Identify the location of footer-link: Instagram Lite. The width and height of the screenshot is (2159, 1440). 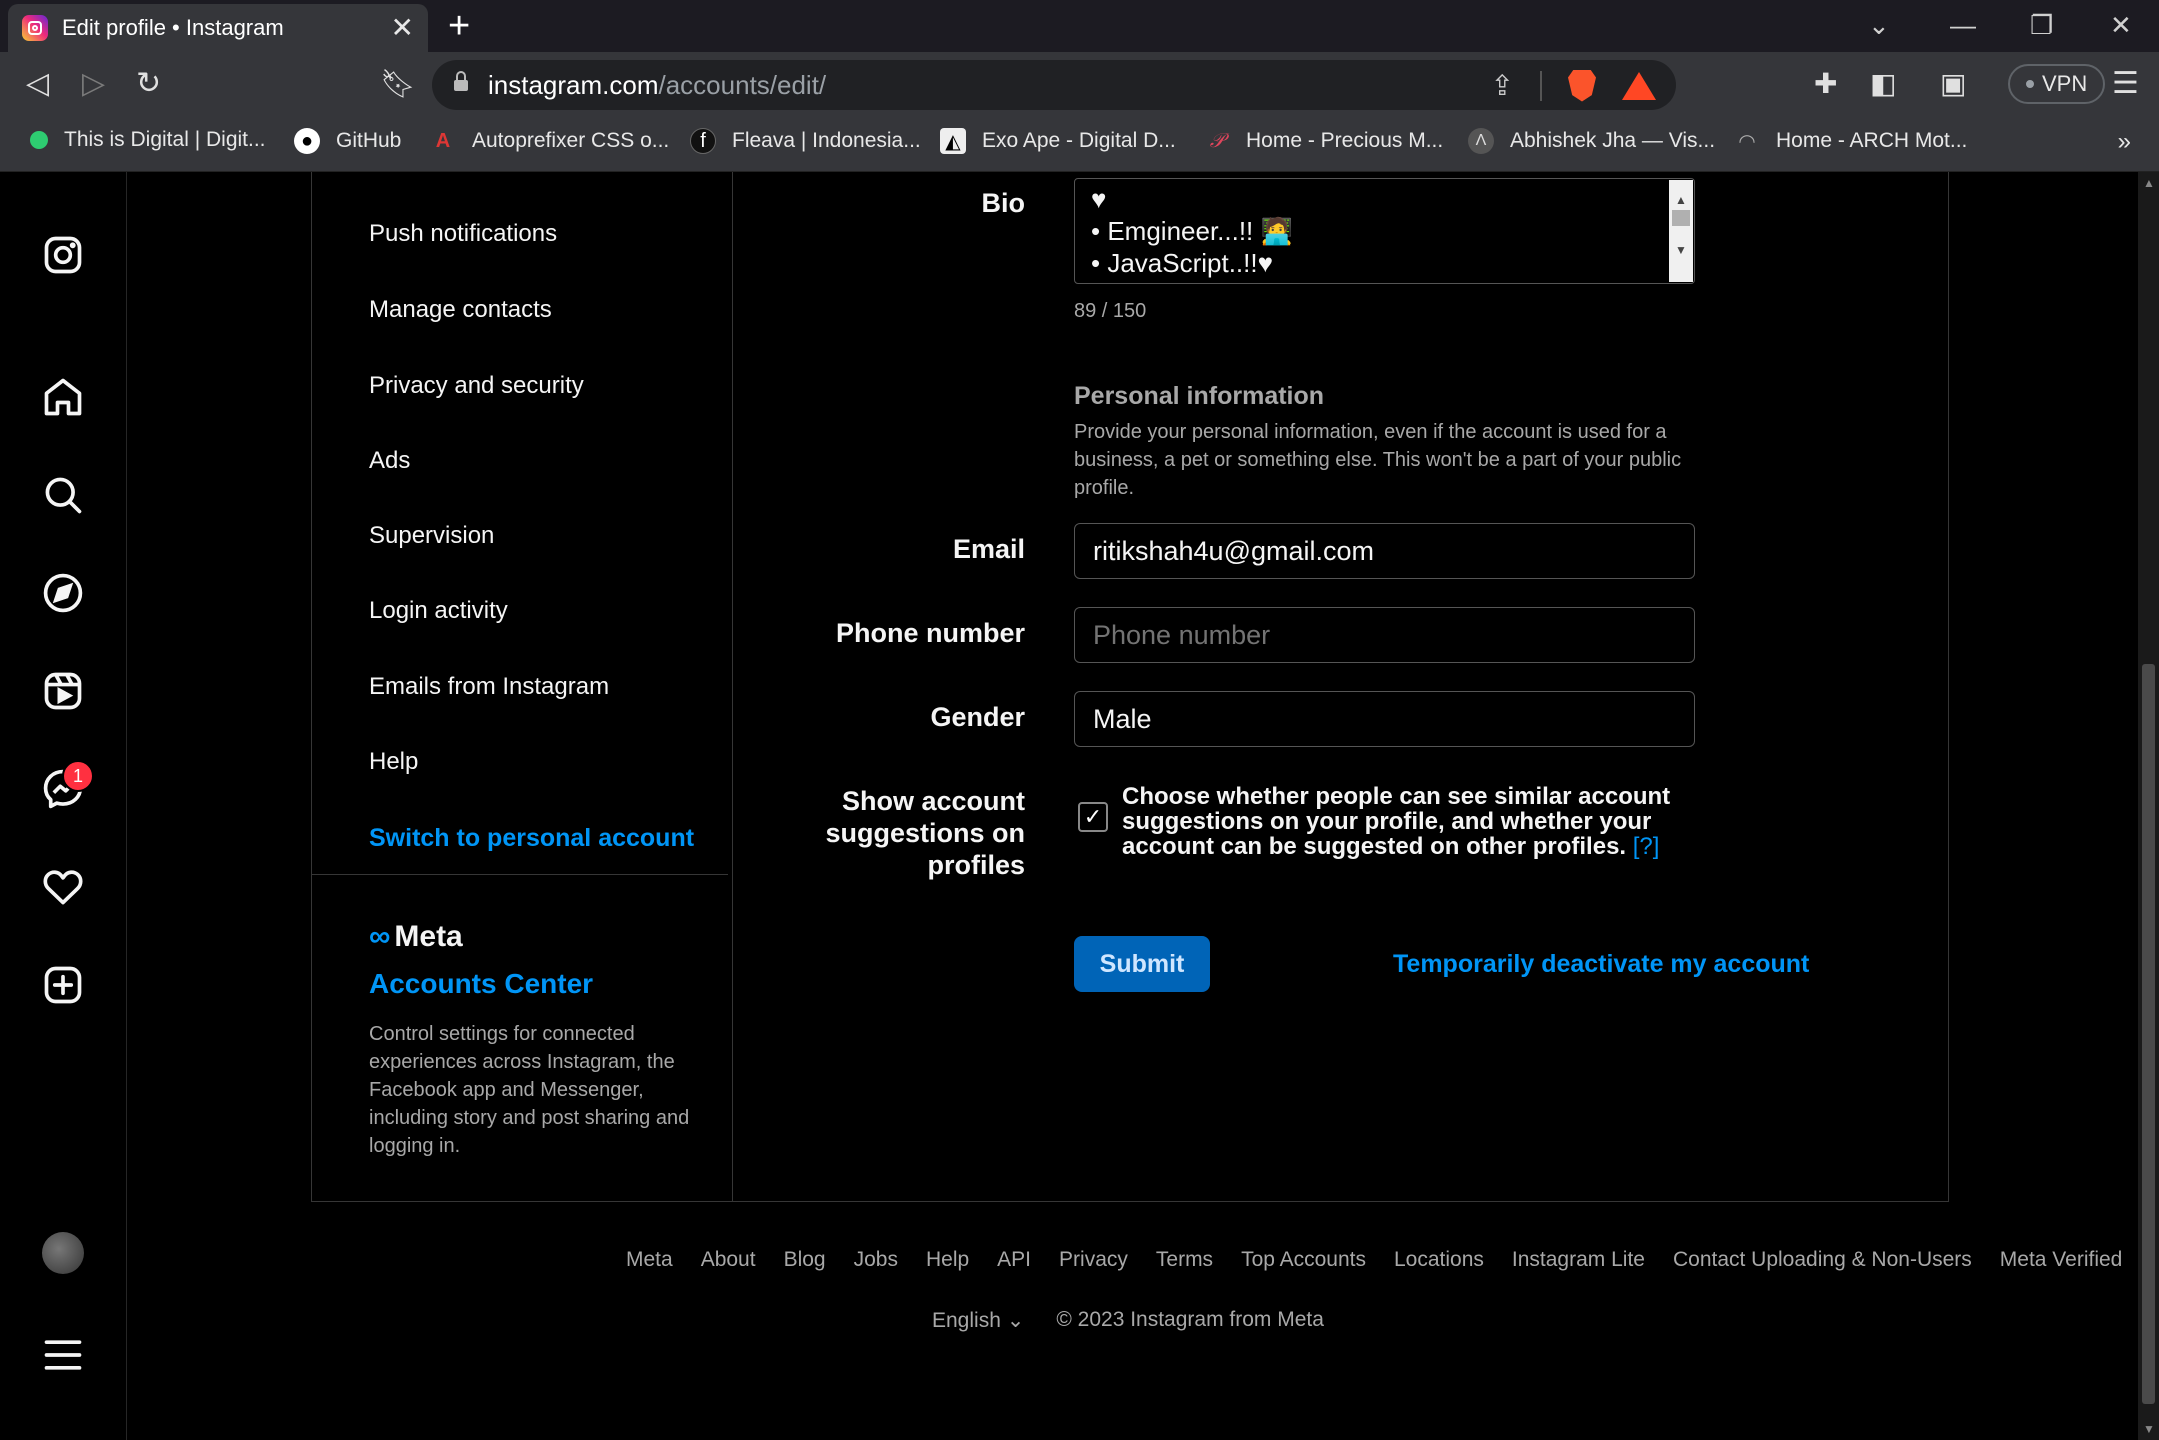
(1578, 1260).